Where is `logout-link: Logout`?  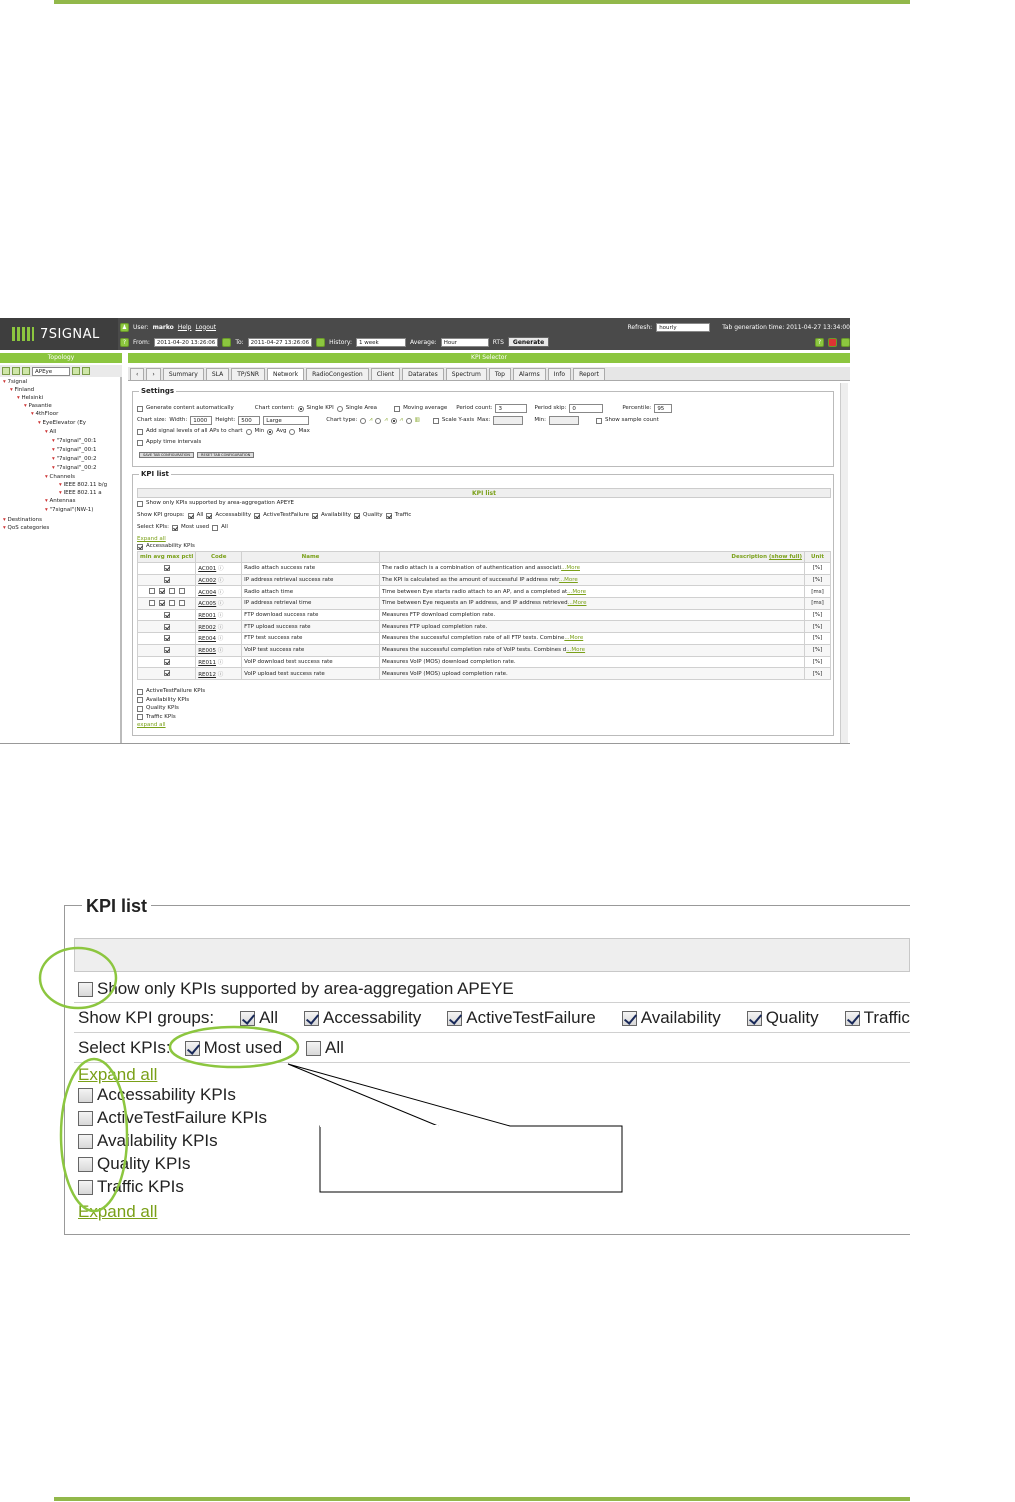 logout-link: Logout is located at coordinates (206, 327).